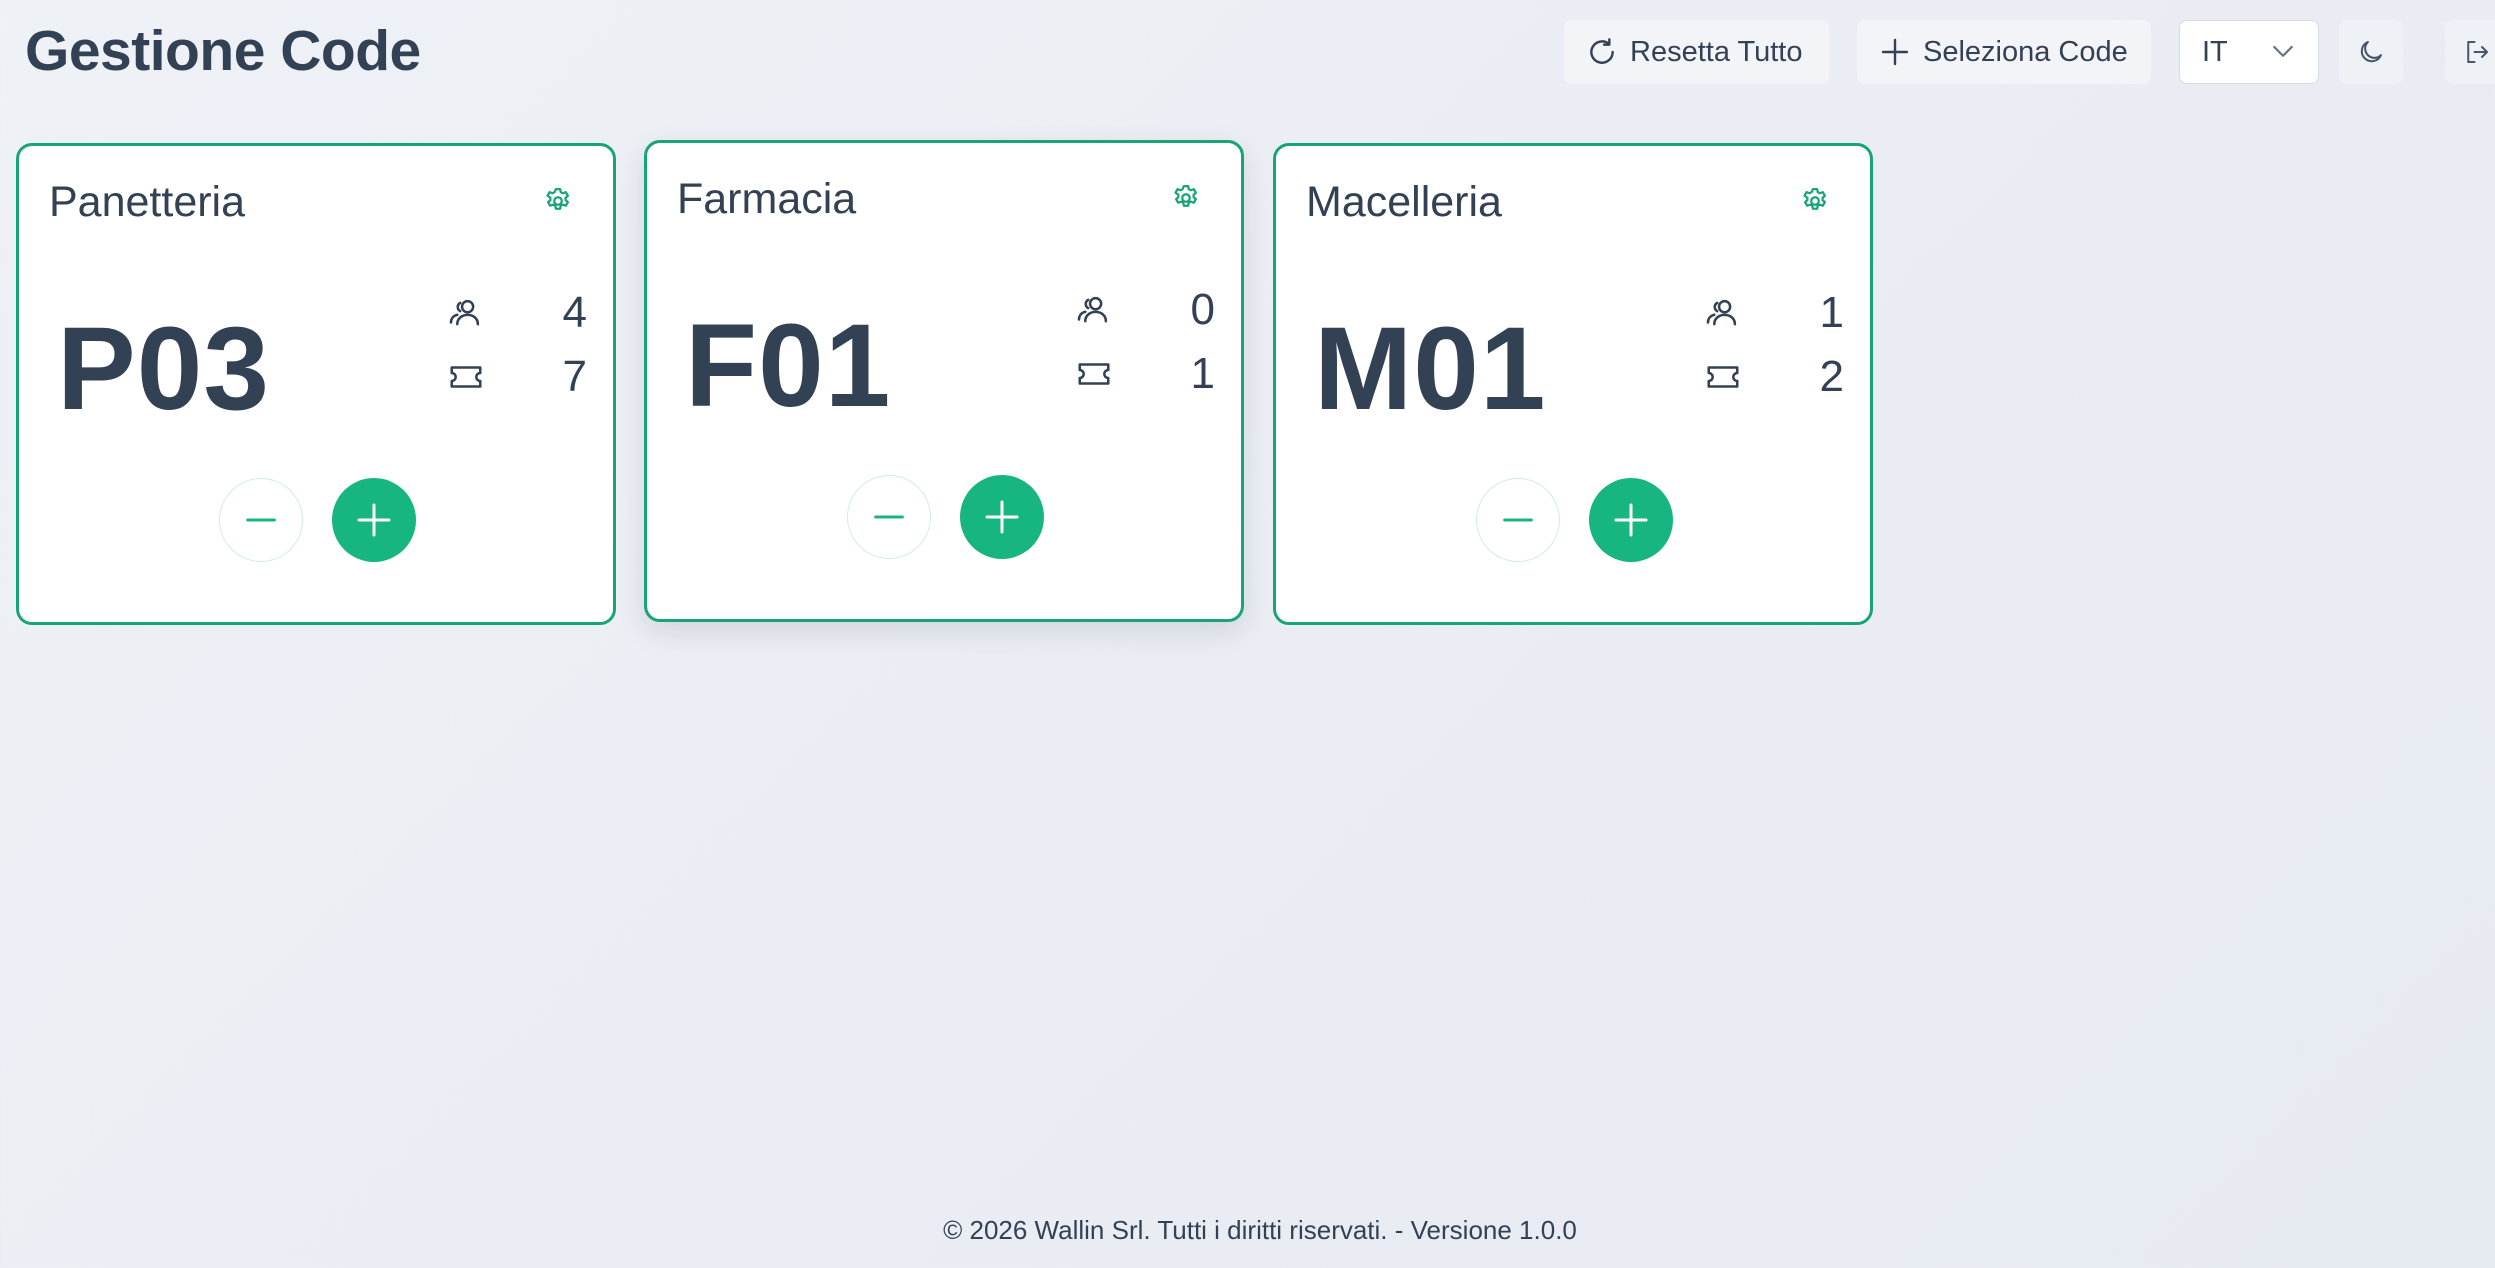  I want to click on tickets-issued-stat: 2, so click(1774, 377).